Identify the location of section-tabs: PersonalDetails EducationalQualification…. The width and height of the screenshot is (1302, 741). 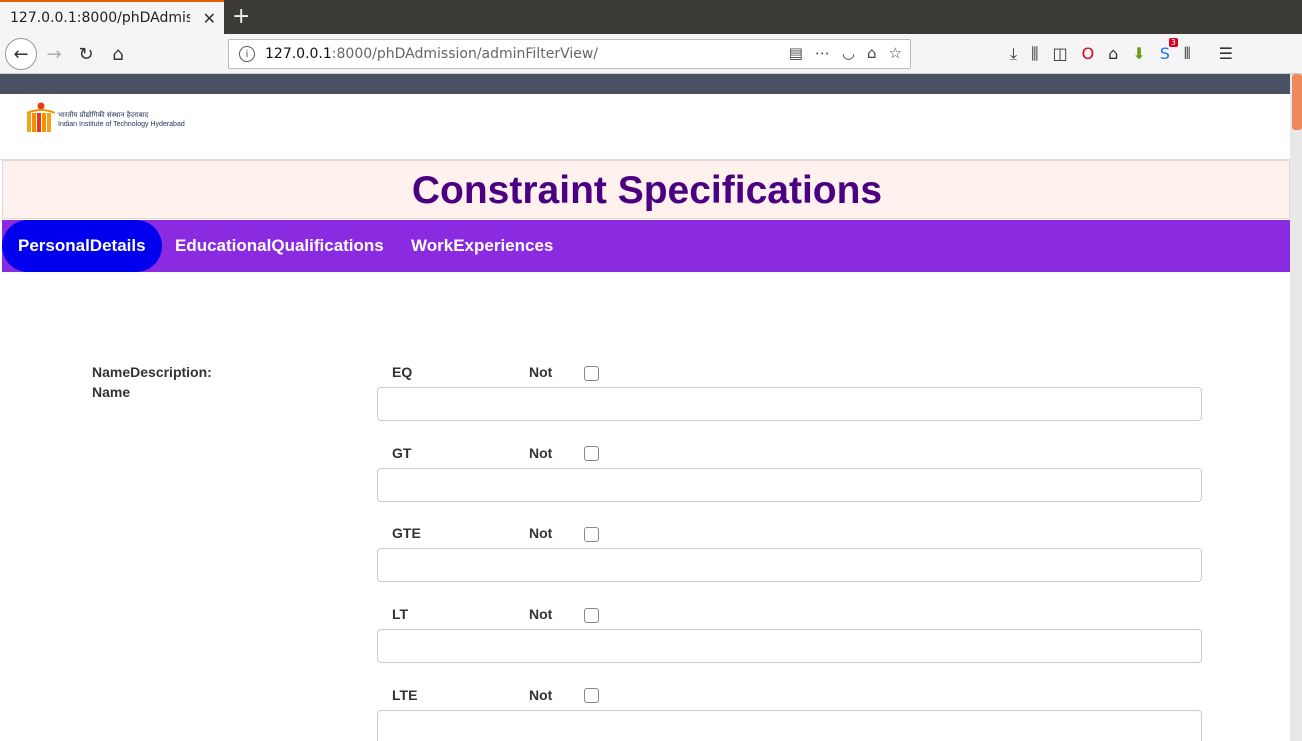
(646, 246).